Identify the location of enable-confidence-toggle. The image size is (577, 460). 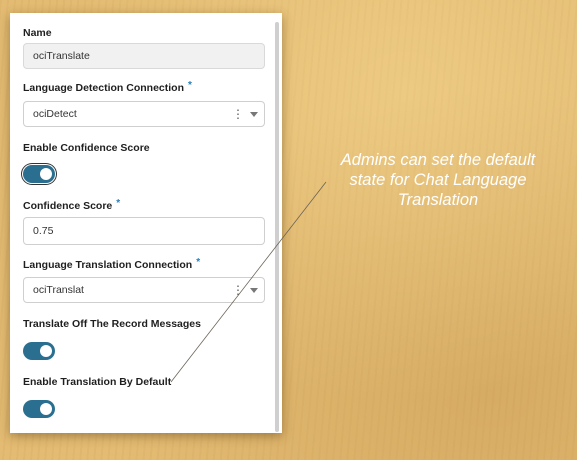
(39, 174).